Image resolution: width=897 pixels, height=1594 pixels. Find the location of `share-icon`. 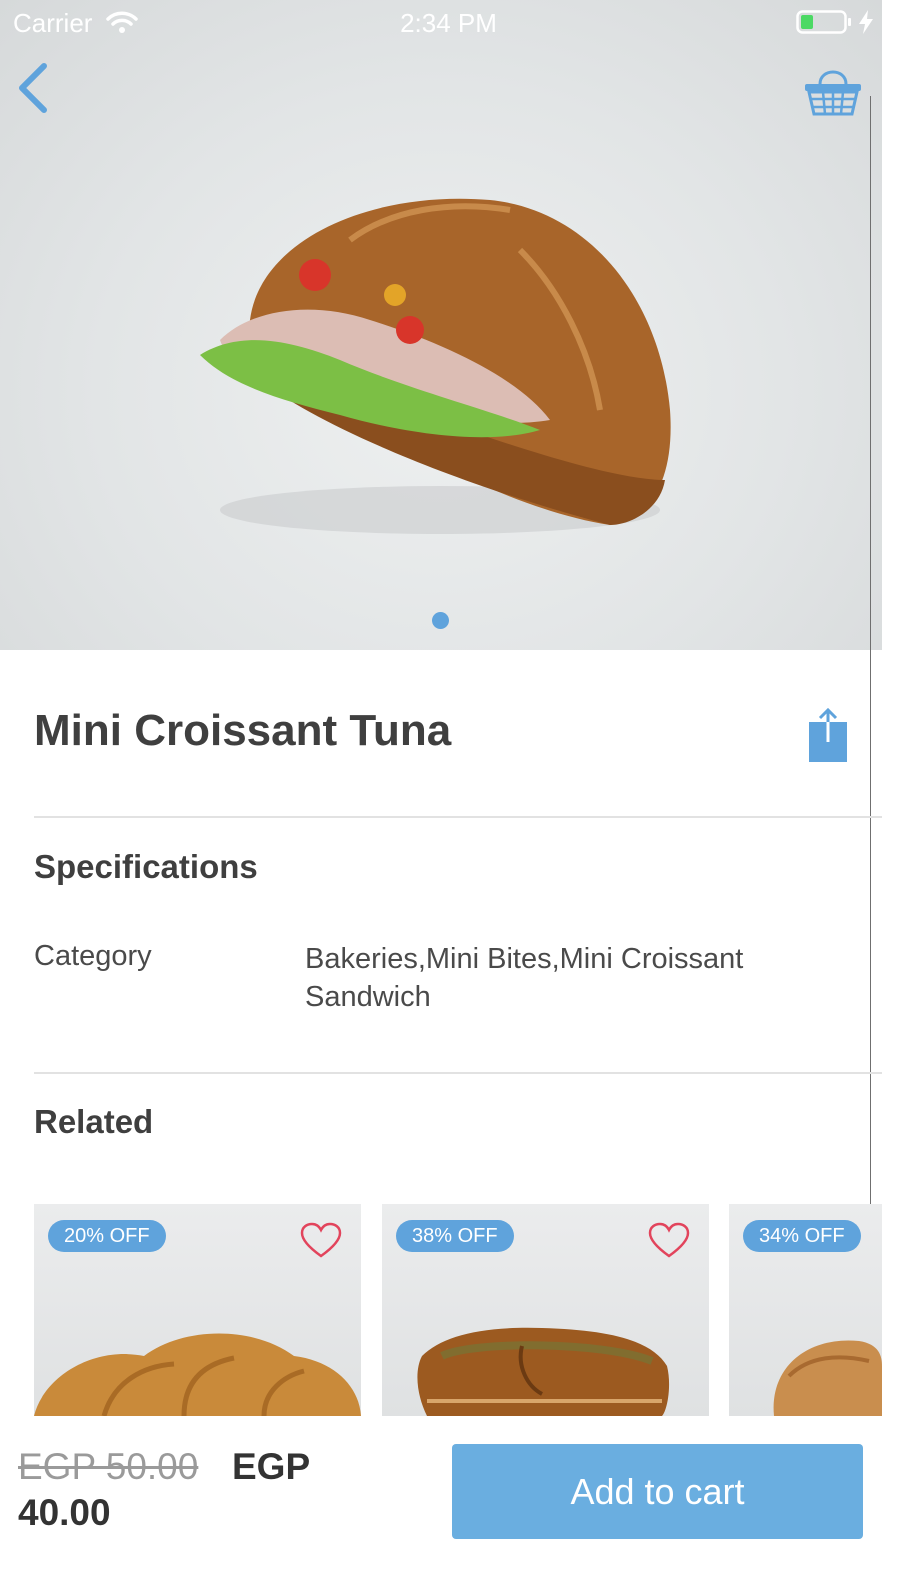

share-icon is located at coordinates (828, 734).